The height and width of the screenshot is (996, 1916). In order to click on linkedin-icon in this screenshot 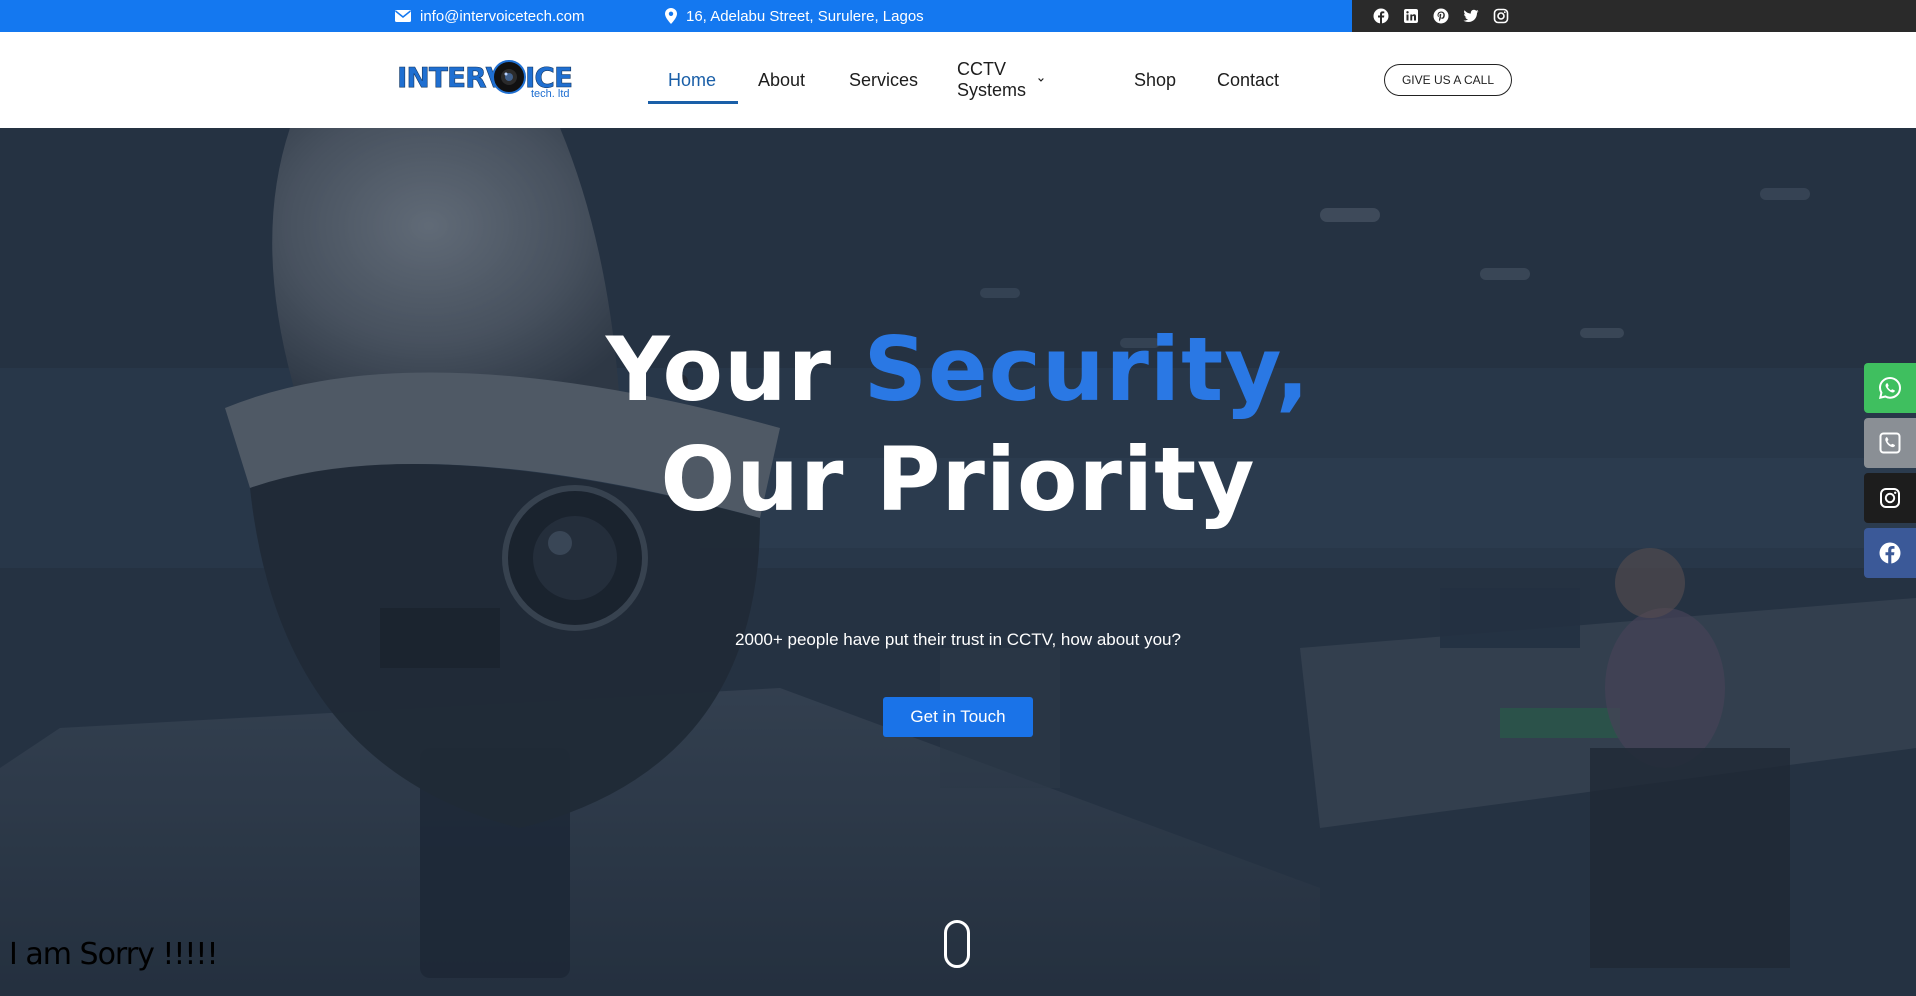, I will do `click(1411, 16)`.